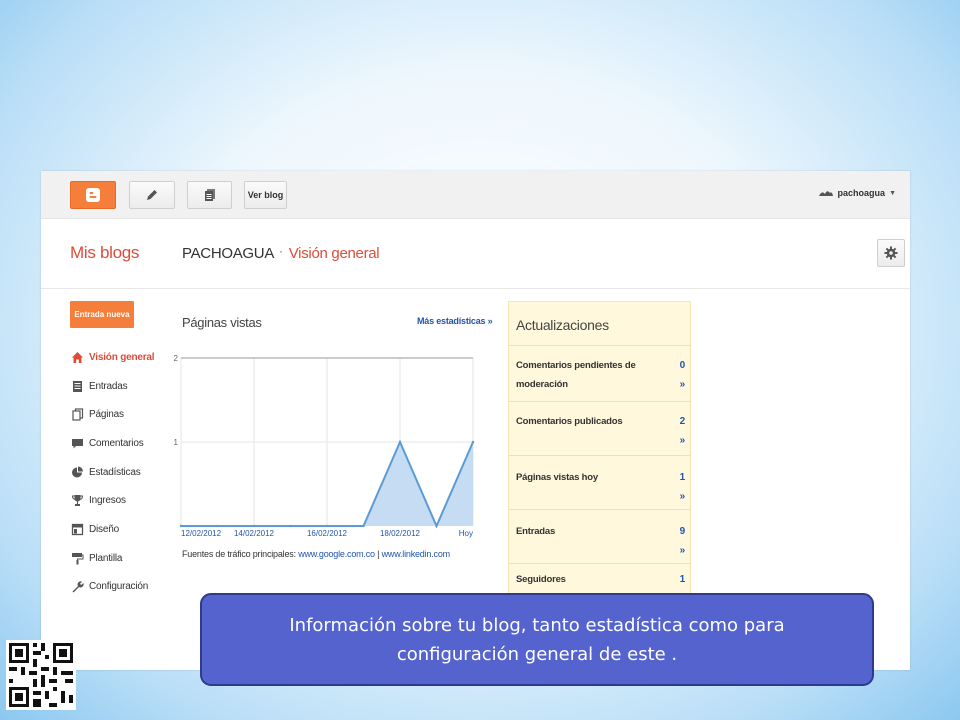 This screenshot has width=960, height=720. Describe the element at coordinates (77, 415) in the screenshot. I see `page-icon` at that location.